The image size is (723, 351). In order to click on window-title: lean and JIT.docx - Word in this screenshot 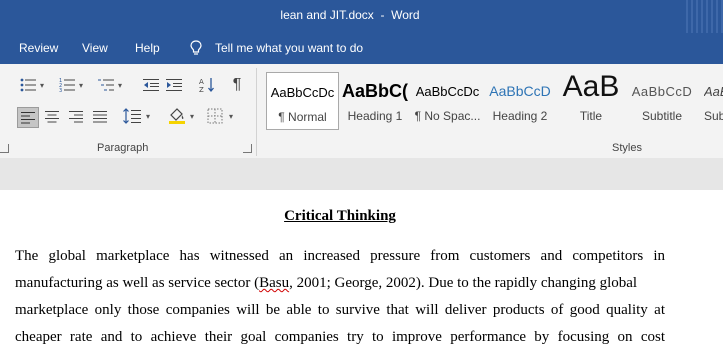, I will do `click(350, 15)`.